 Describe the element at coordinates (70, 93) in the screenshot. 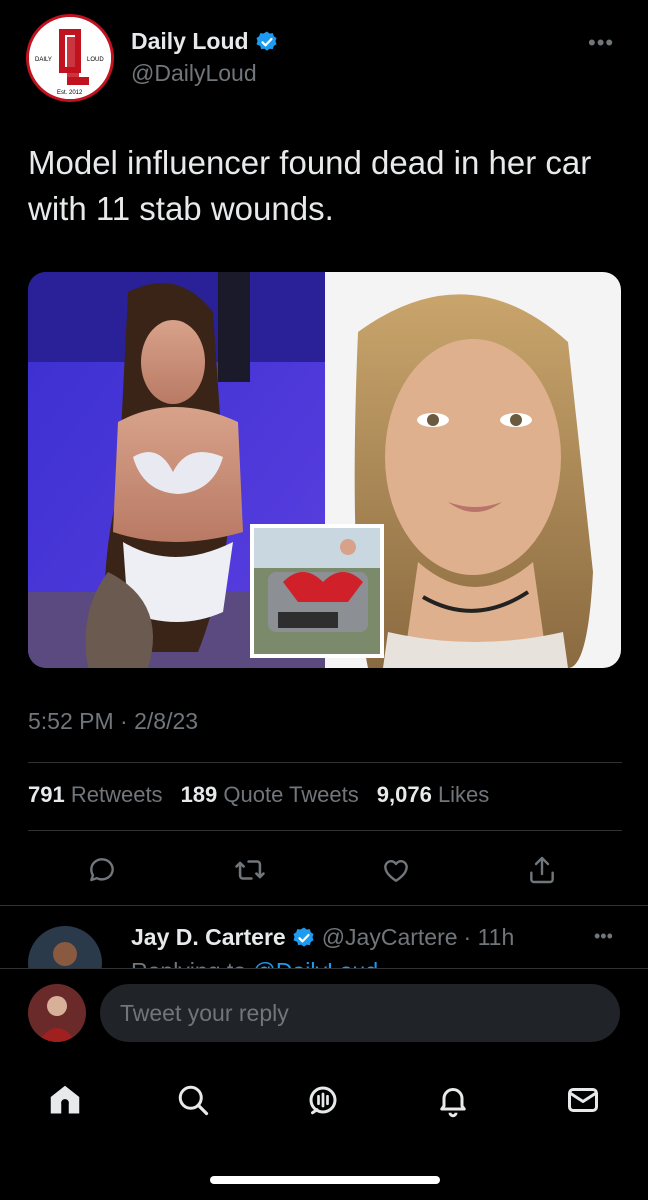

I see `logo-text-bottom: Est. 2012` at that location.